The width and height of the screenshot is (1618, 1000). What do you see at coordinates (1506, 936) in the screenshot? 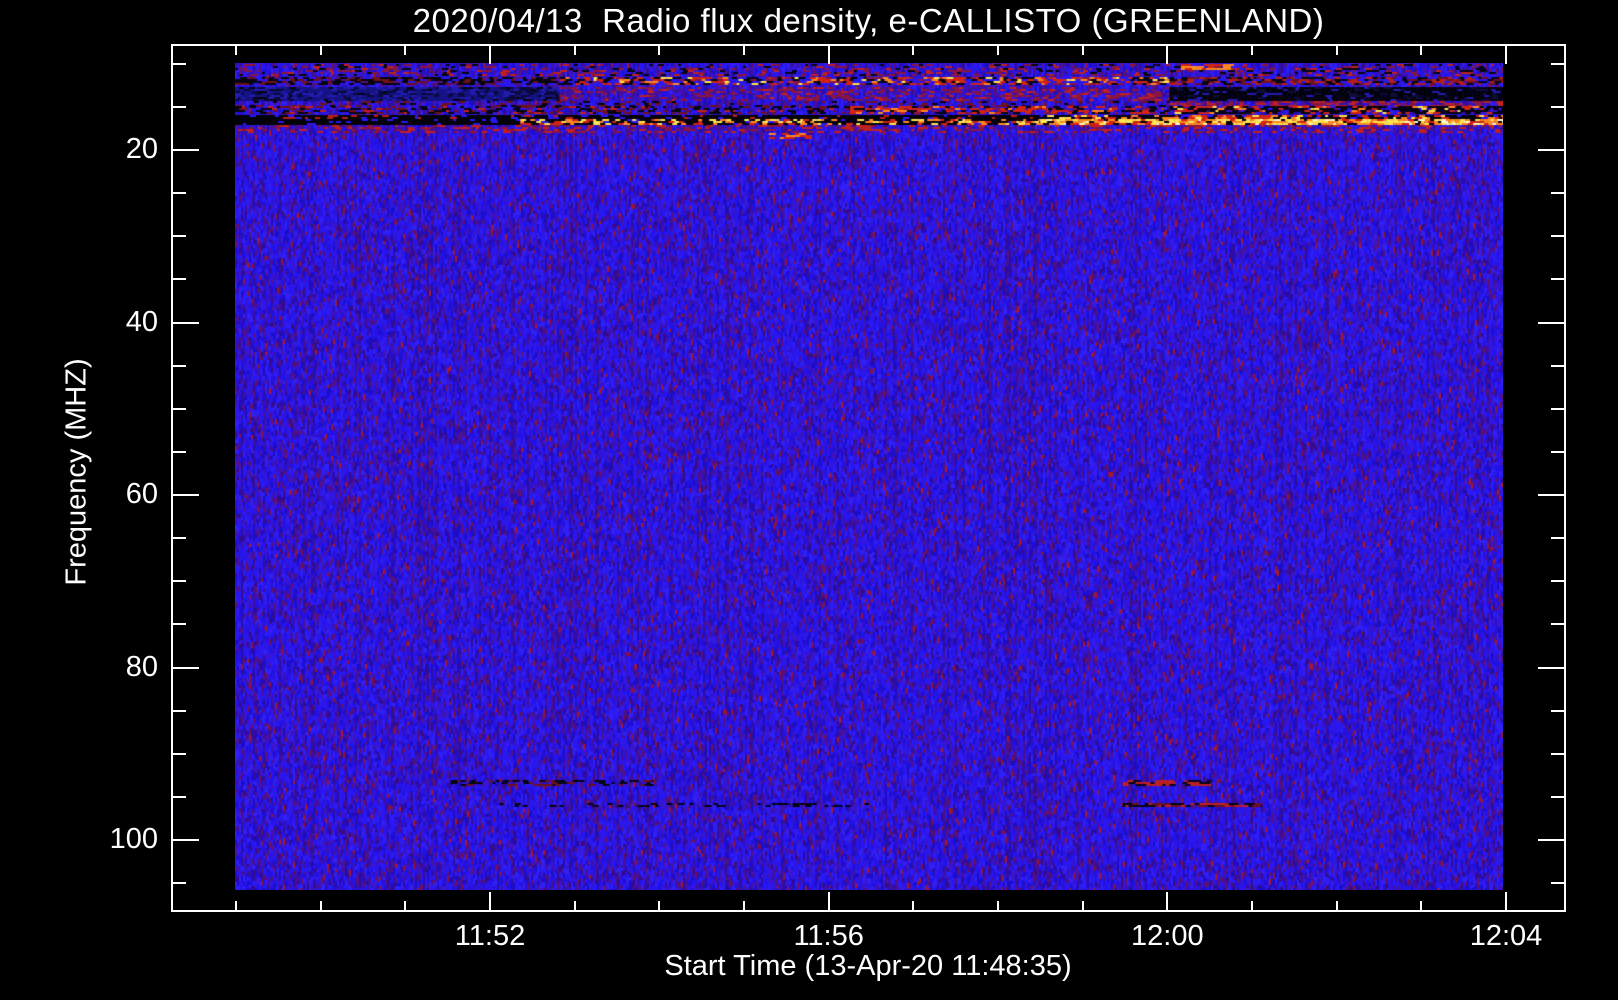
I see `x-tick-label: 12:04` at bounding box center [1506, 936].